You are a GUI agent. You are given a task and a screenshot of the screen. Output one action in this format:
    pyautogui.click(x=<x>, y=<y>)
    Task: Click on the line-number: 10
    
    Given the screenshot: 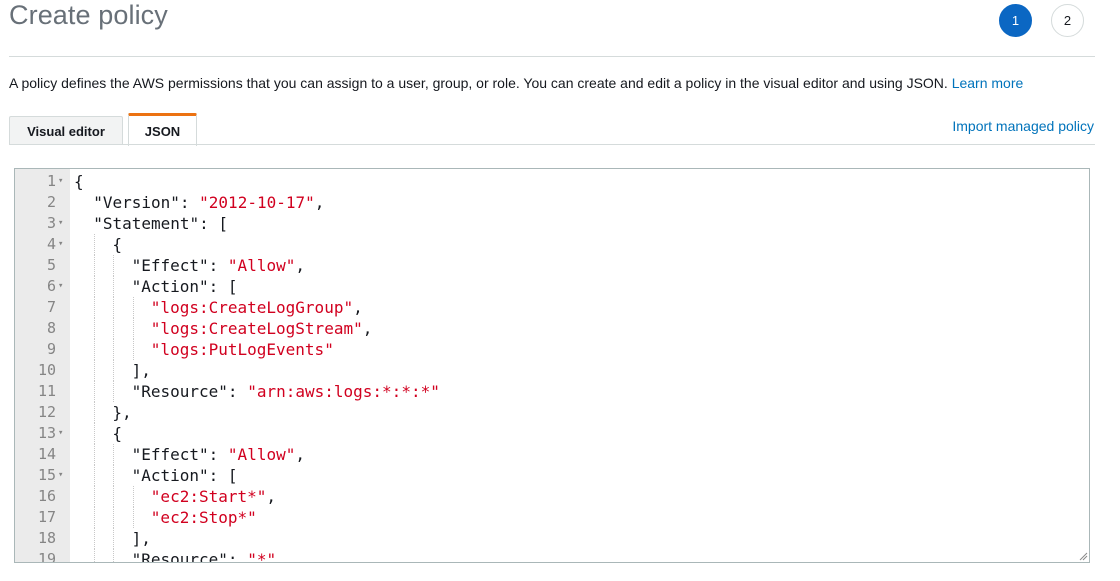 What is the action you would take?
    pyautogui.click(x=46, y=370)
    